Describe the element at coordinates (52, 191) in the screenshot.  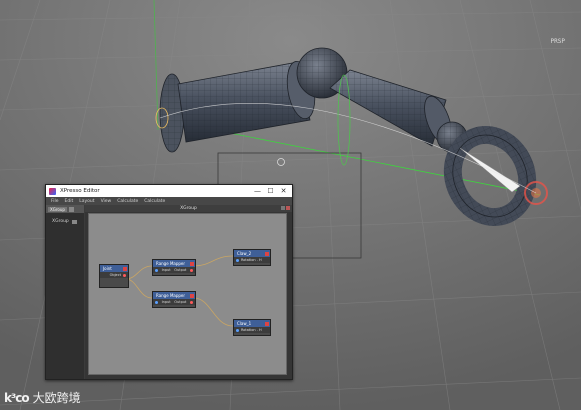
I see `app-icon` at that location.